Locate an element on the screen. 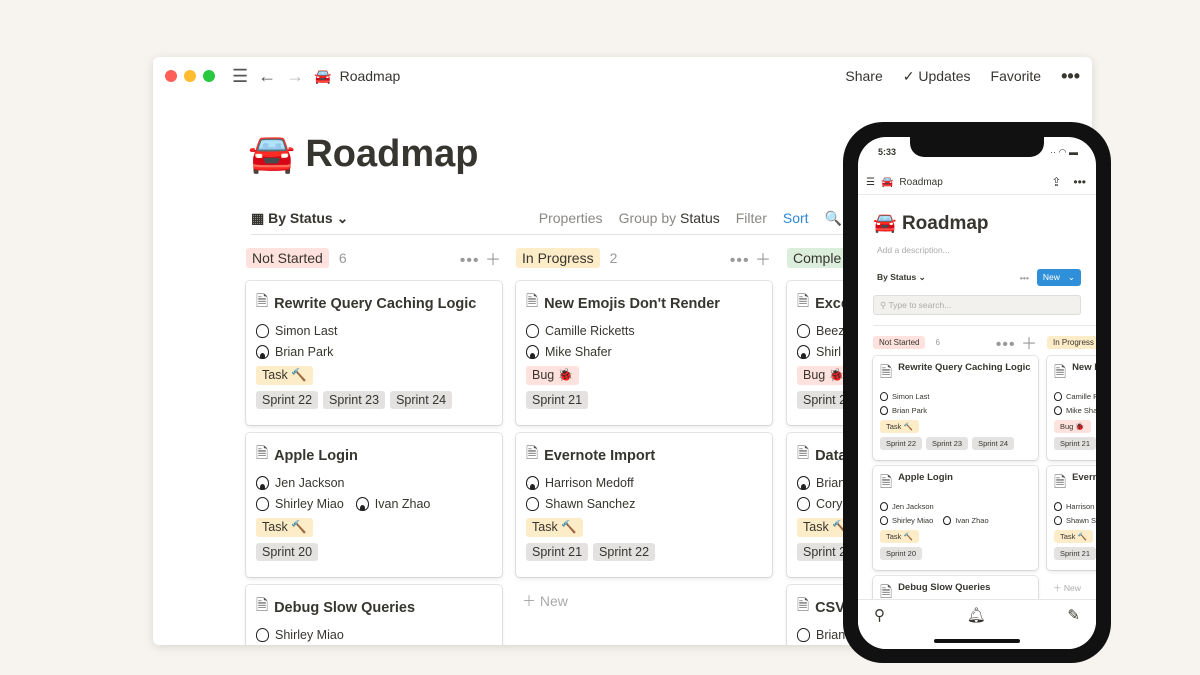  share-button: Share is located at coordinates (863, 76).